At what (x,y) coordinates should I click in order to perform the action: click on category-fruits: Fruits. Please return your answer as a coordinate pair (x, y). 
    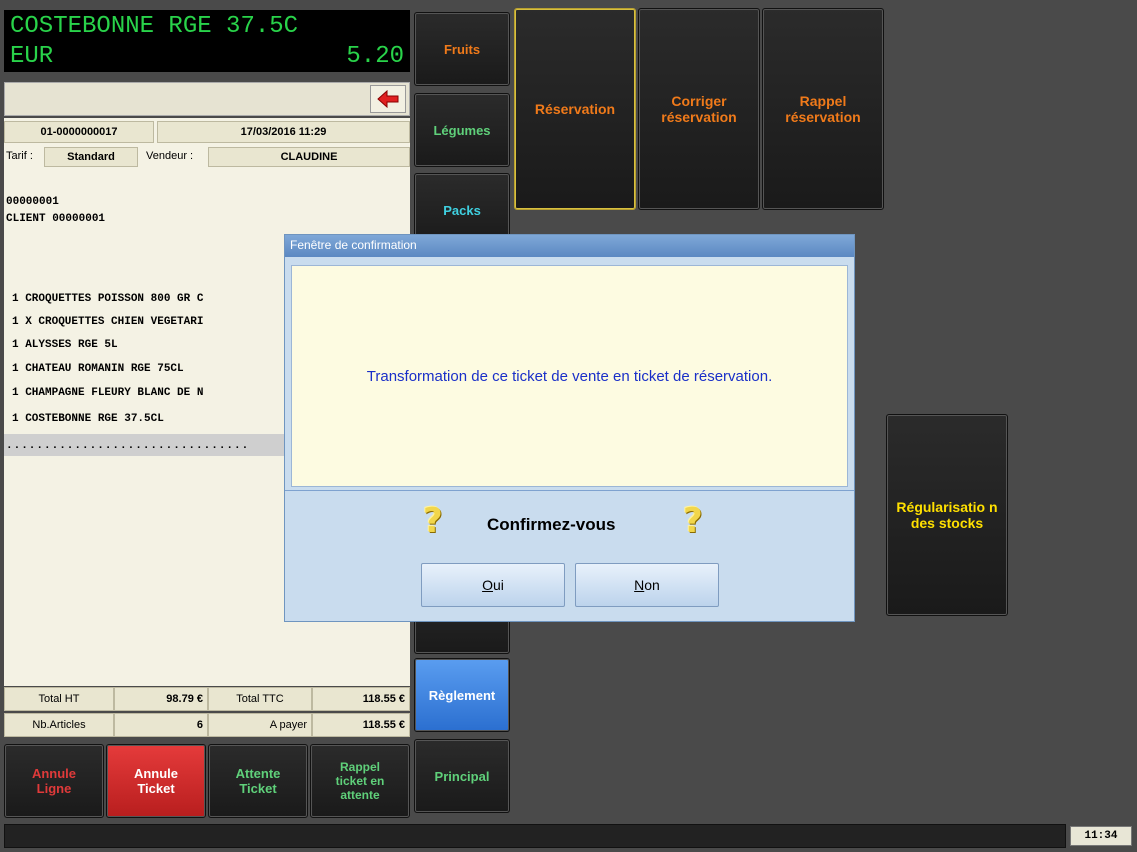
    Looking at the image, I should click on (462, 49).